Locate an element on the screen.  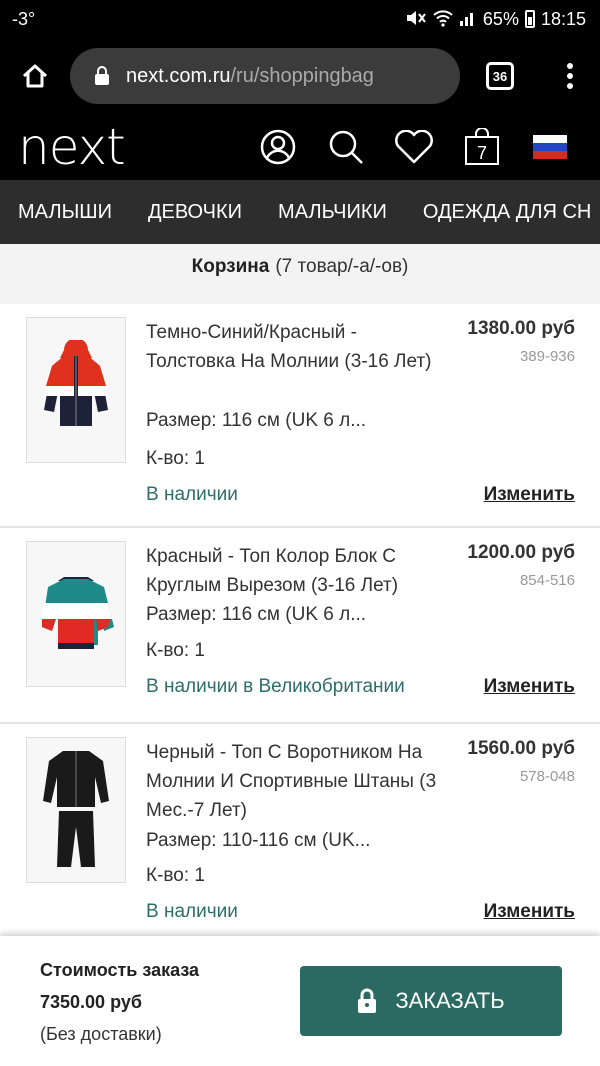
browser-toolbar: next.com.ru/ru/shoppingbag 36 is located at coordinates (300, 76).